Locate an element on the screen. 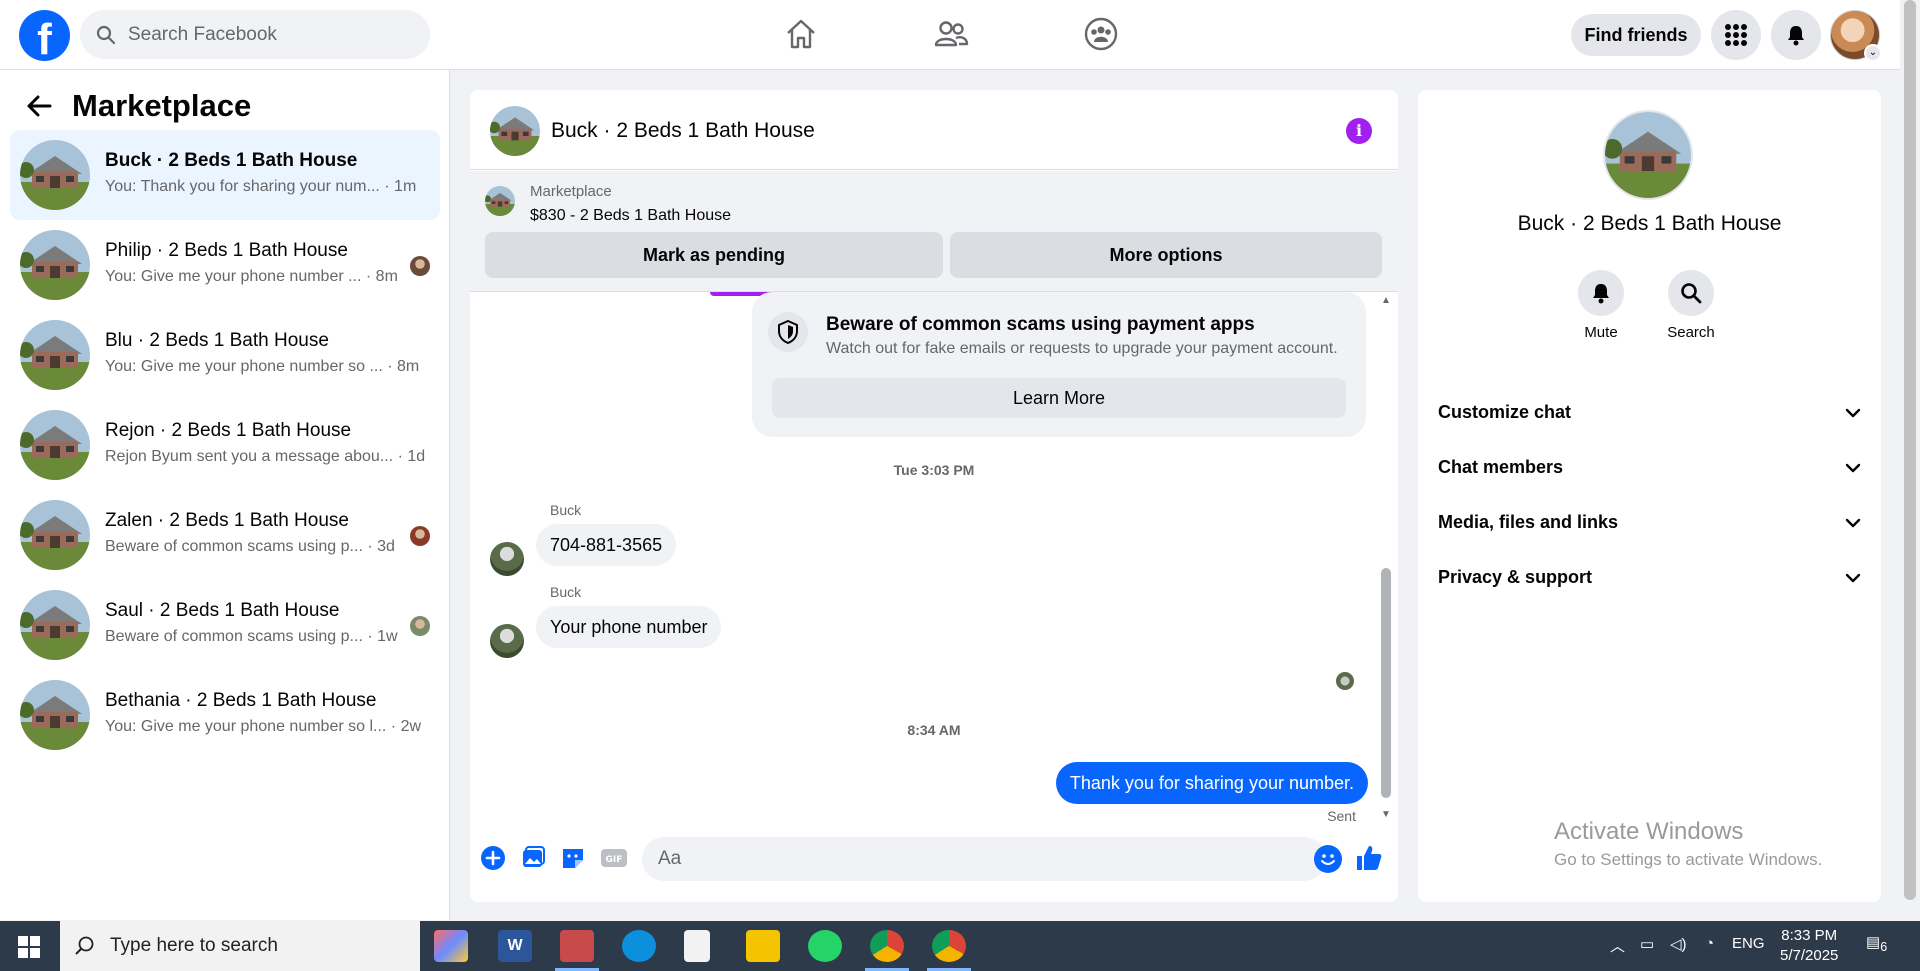 The width and height of the screenshot is (1920, 971). groups-icon is located at coordinates (1101, 34).